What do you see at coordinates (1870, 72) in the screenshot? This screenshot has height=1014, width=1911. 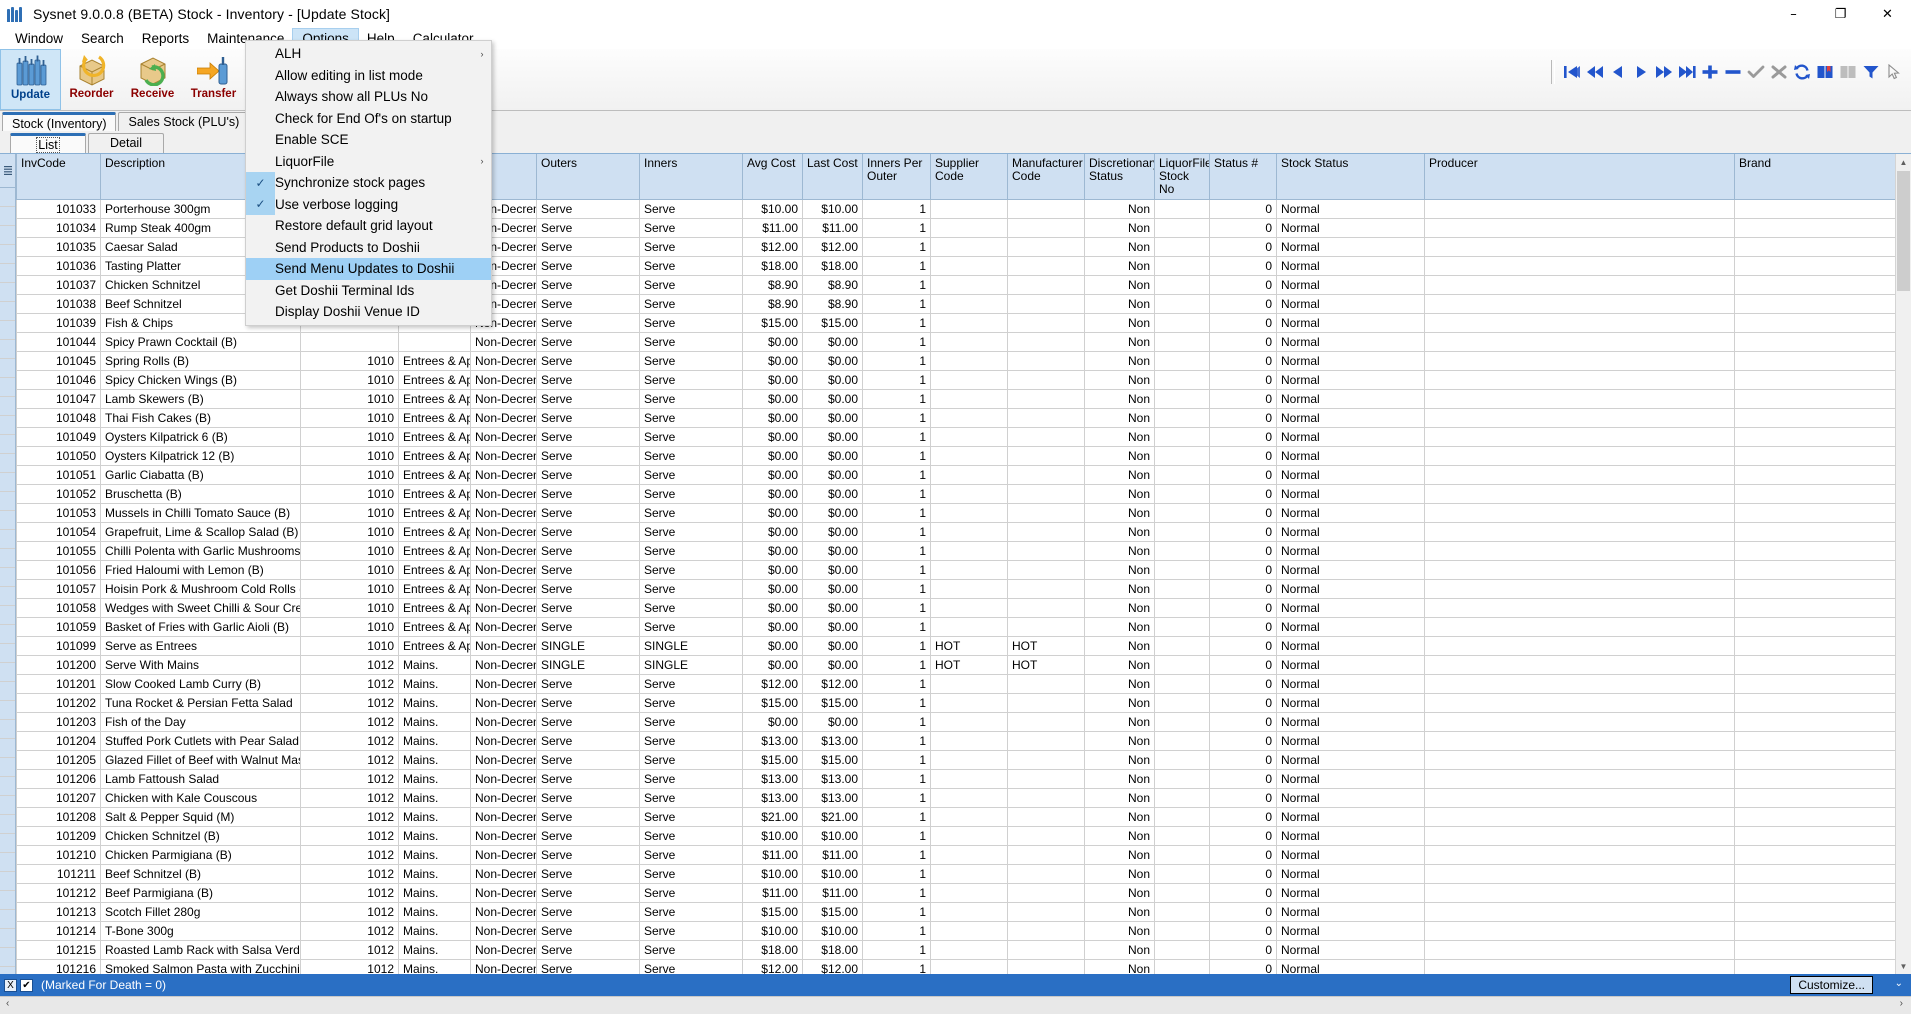 I see `filter-icon` at bounding box center [1870, 72].